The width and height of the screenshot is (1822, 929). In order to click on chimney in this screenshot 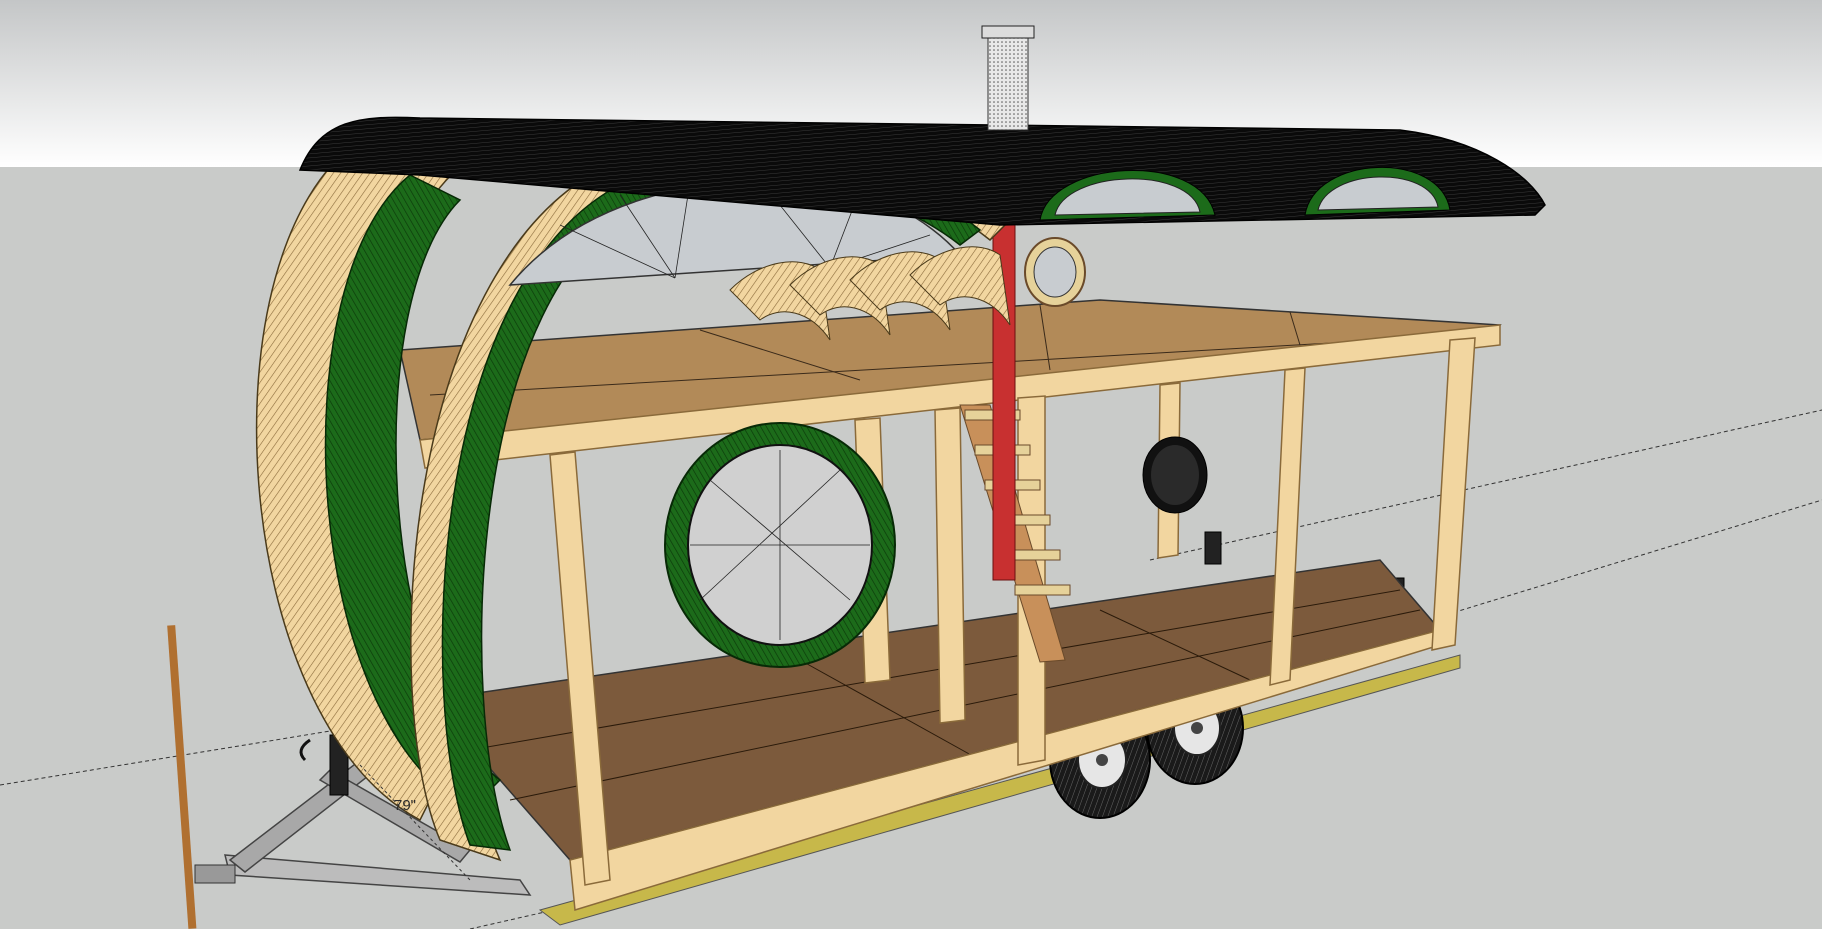, I will do `click(1008, 78)`.